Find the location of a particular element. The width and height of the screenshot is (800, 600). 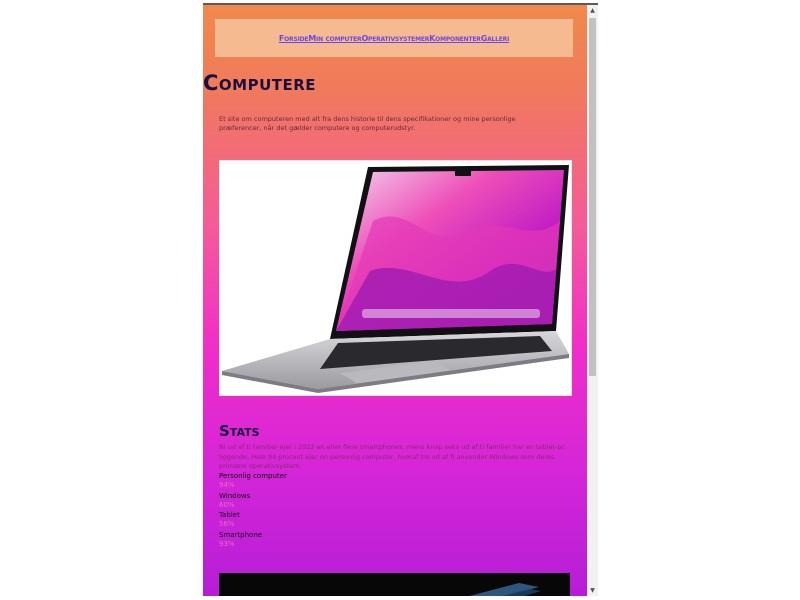

stat-label: Windows is located at coordinates (235, 495).